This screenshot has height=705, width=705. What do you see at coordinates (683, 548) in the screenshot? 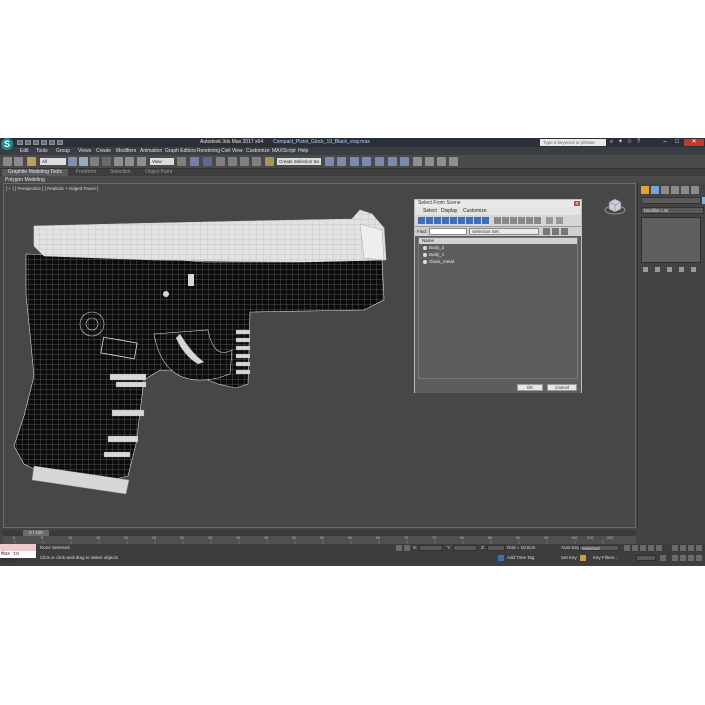
I see `zoom-all-icon` at bounding box center [683, 548].